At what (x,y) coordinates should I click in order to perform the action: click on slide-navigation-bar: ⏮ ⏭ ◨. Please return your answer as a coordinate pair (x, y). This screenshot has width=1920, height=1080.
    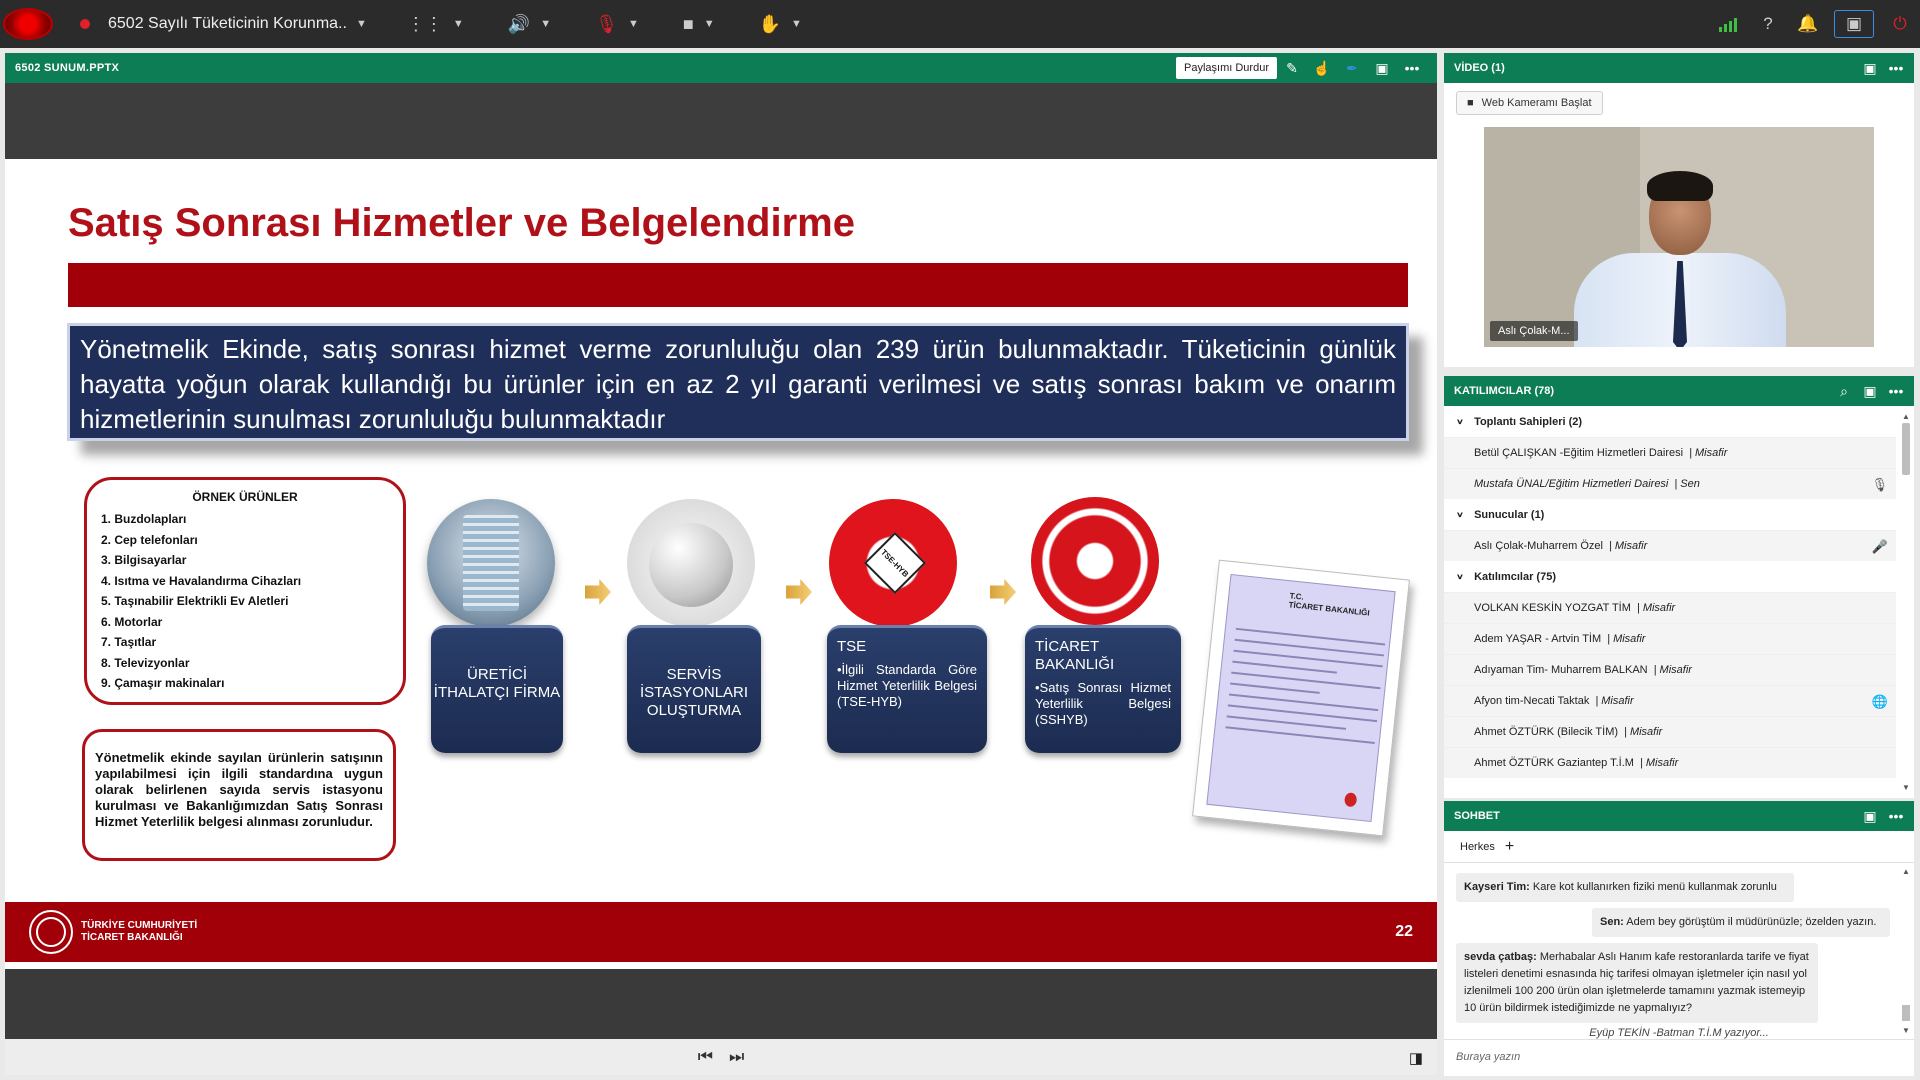
    Looking at the image, I should click on (721, 1057).